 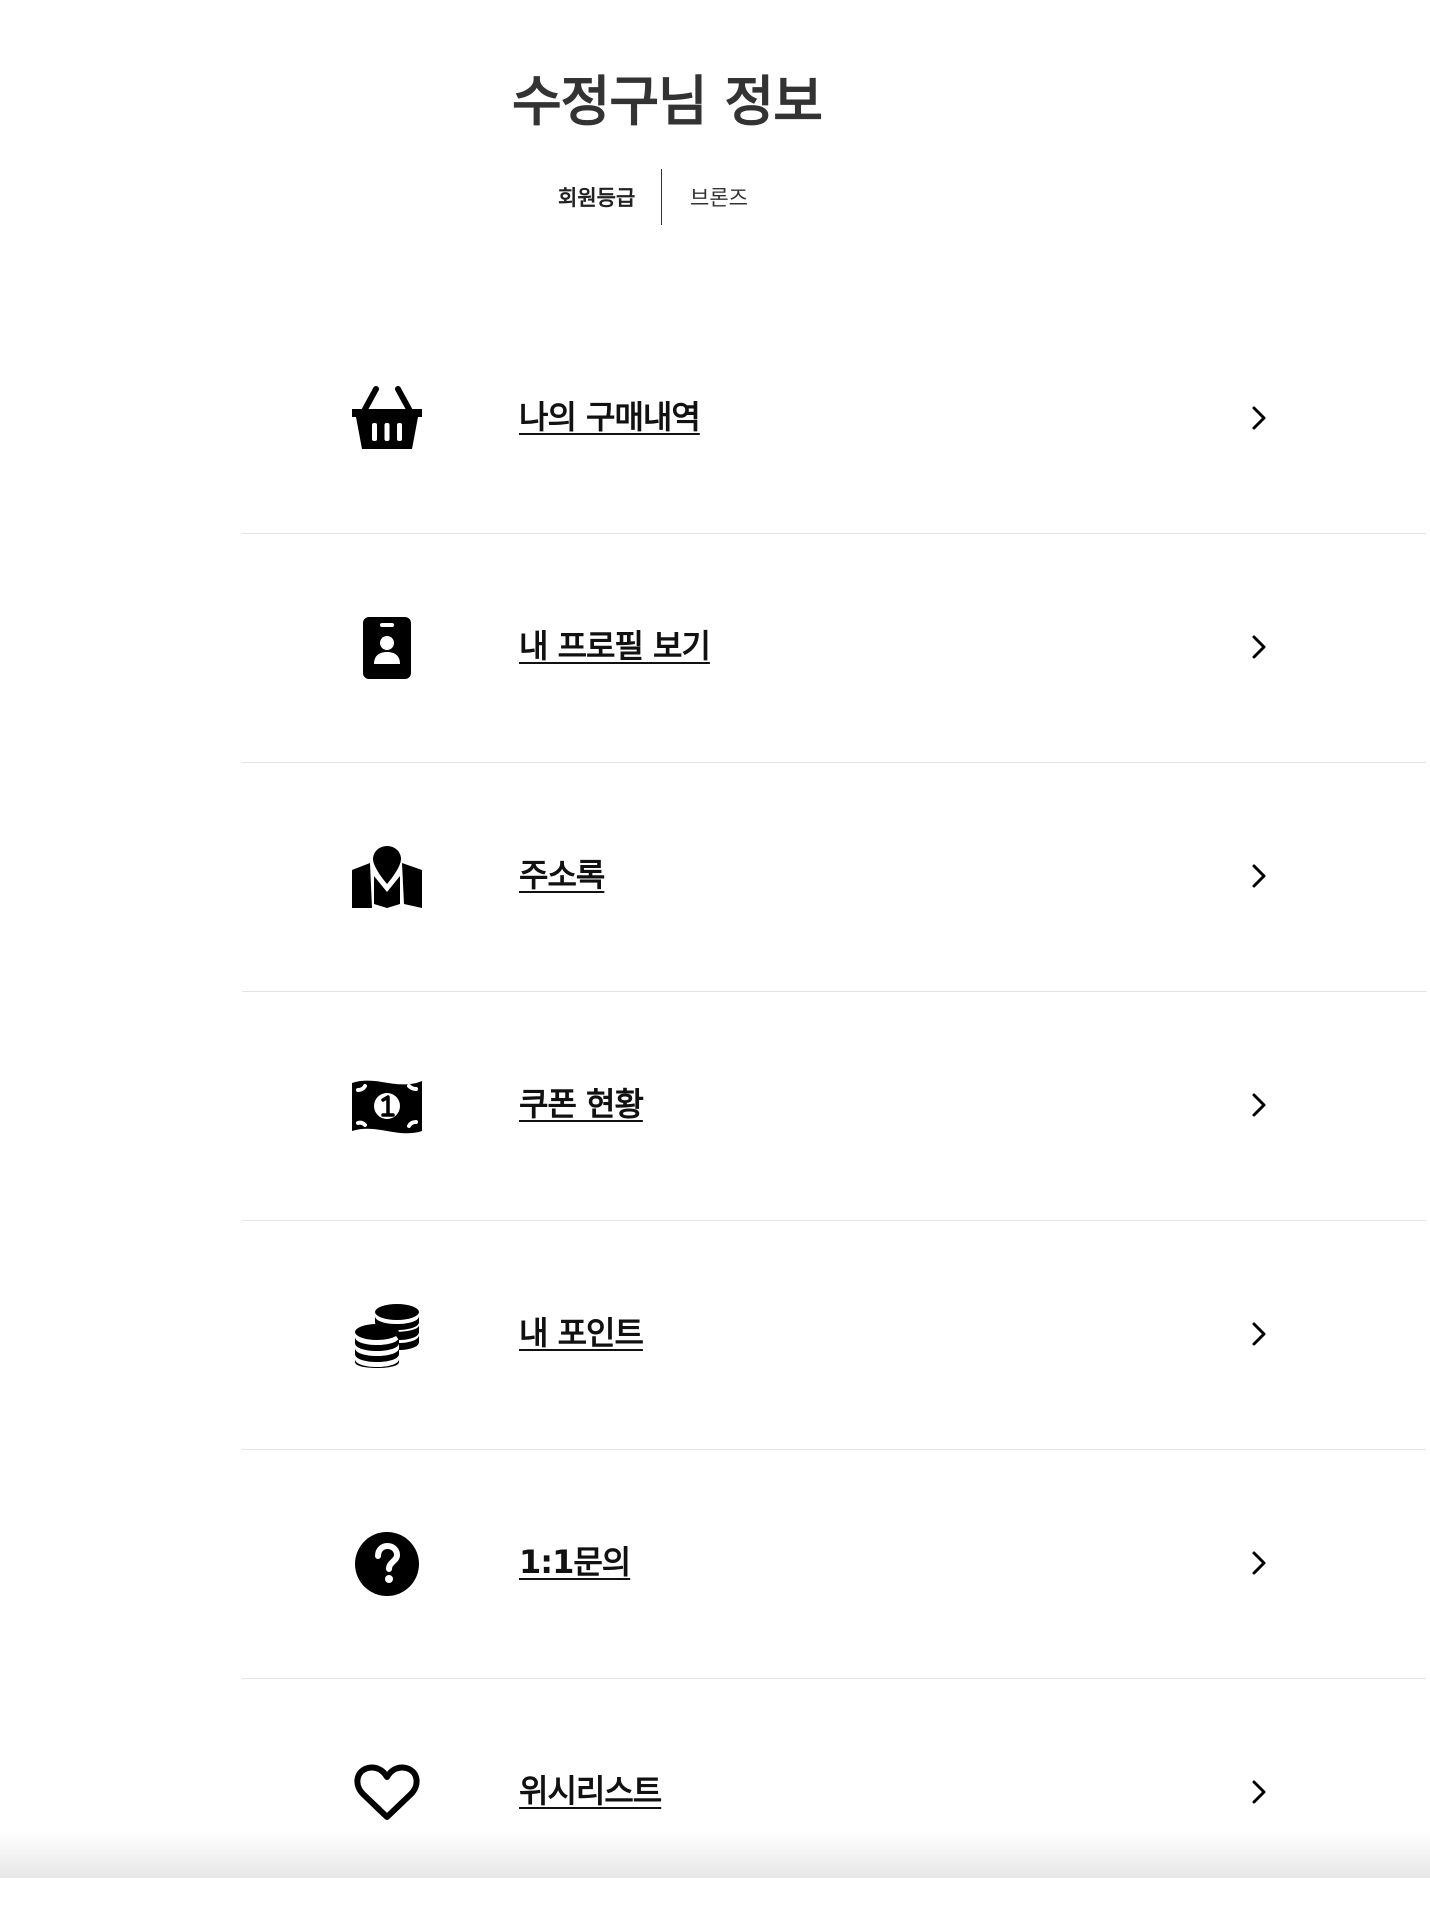 What do you see at coordinates (581, 1104) in the screenshot?
I see `menu-label-coupons: 쿠폰 현황` at bounding box center [581, 1104].